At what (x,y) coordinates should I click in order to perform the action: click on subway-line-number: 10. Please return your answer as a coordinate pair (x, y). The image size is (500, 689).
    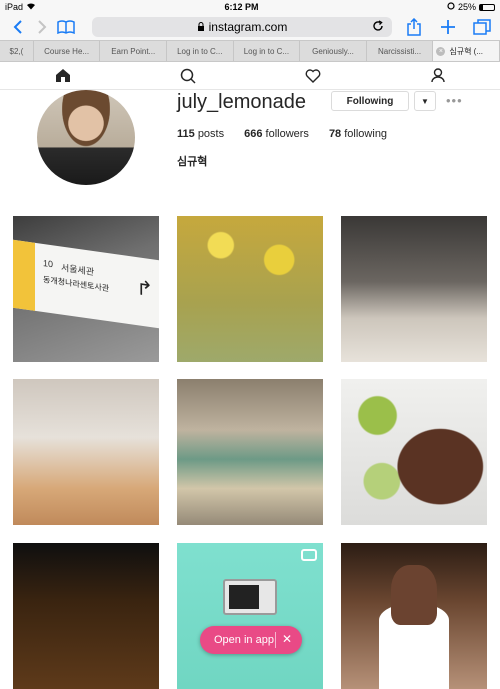
    Looking at the image, I should click on (48, 263).